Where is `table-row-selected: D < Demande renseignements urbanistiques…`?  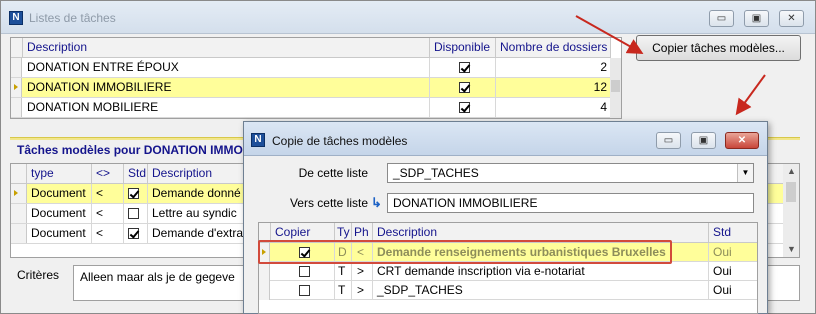 table-row-selected: D < Demande renseignements urbanistiques… is located at coordinates (508, 252).